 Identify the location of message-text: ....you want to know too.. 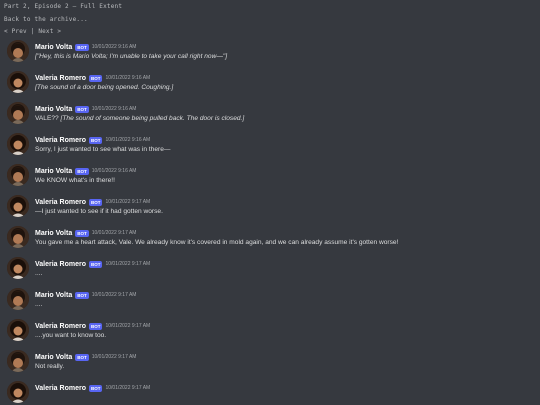
(71, 335).